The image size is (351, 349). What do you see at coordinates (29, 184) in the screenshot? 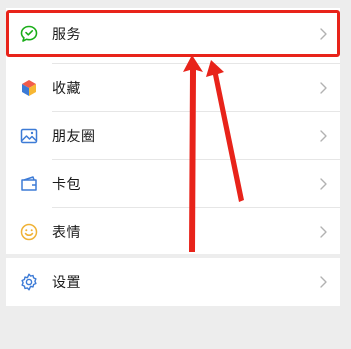
I see `card-wallet-icon` at bounding box center [29, 184].